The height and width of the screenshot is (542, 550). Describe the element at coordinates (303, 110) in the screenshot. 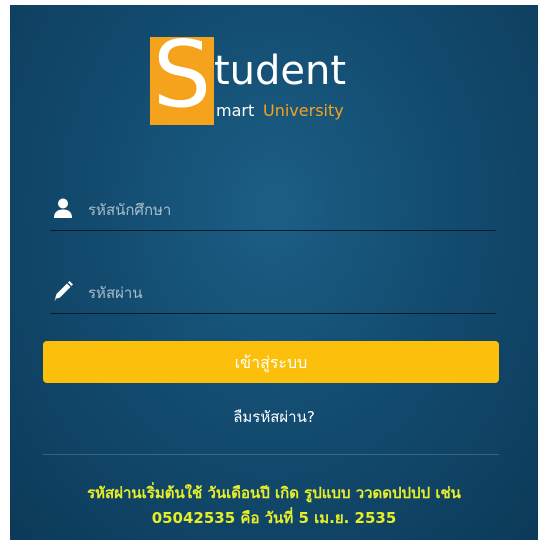

I see `logo-tagline-university: University` at that location.